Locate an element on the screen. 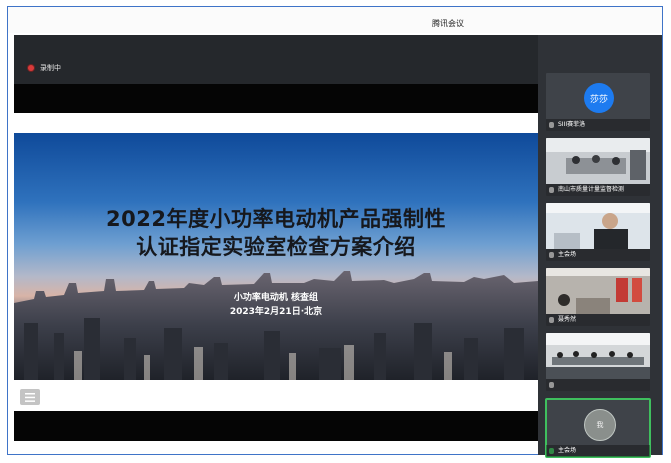  participant-tile is located at coordinates (598, 362).